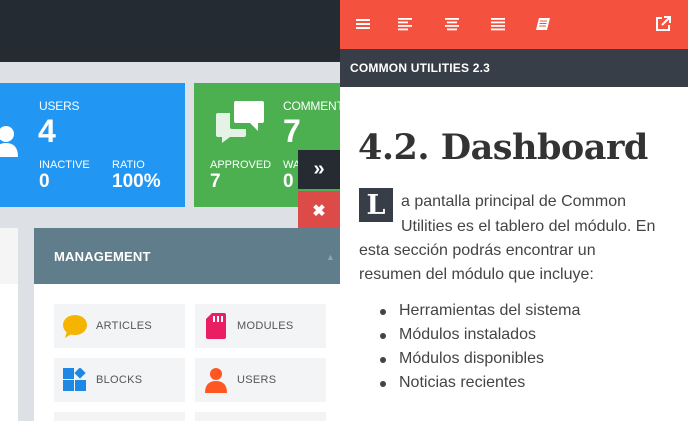 The image size is (688, 421). I want to click on management-item-label: USERS, so click(257, 380).